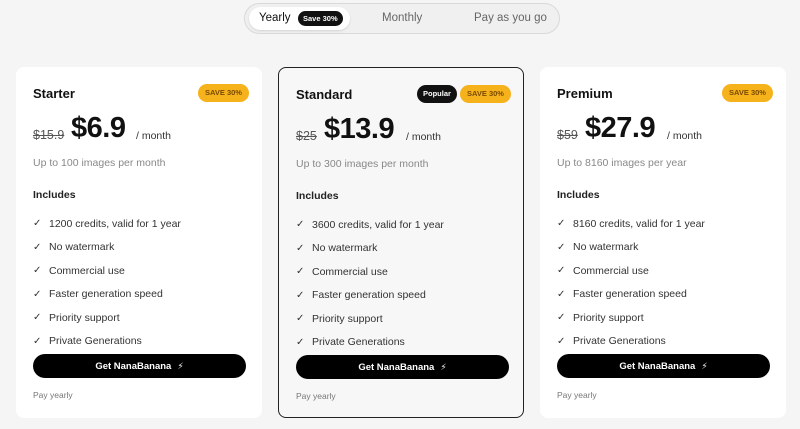  Describe the element at coordinates (49, 135) in the screenshot. I see `old-price: $15.9` at that location.